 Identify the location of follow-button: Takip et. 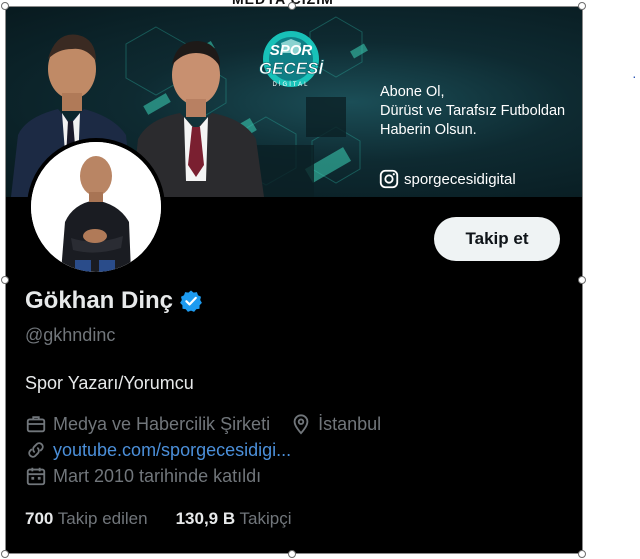
(497, 239).